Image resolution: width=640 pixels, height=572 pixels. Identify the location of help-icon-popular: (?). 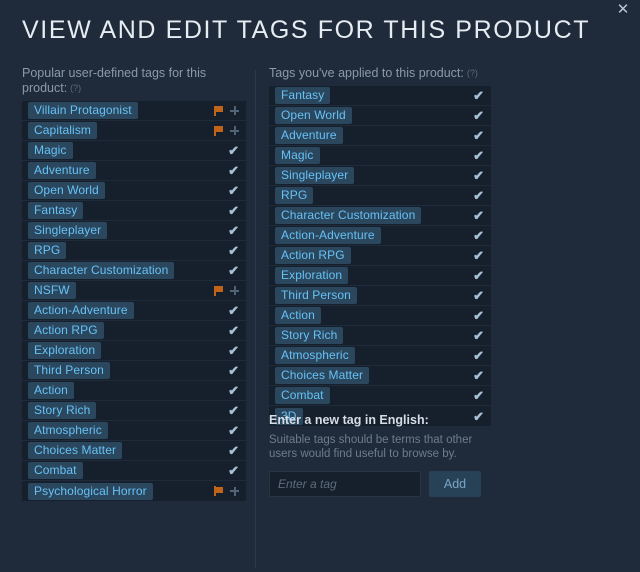
(75, 88).